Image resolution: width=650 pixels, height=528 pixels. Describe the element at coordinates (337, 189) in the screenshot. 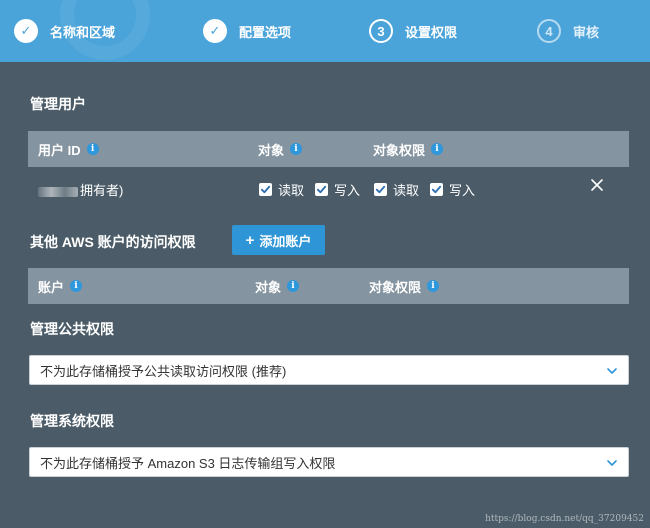

I see `object-write-checkbox: 写入` at that location.